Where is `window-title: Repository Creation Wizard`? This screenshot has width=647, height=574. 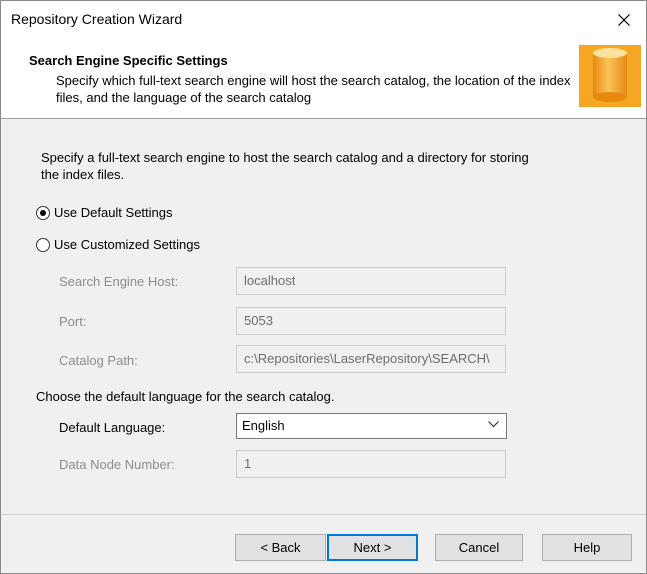
window-title: Repository Creation Wizard is located at coordinates (97, 19).